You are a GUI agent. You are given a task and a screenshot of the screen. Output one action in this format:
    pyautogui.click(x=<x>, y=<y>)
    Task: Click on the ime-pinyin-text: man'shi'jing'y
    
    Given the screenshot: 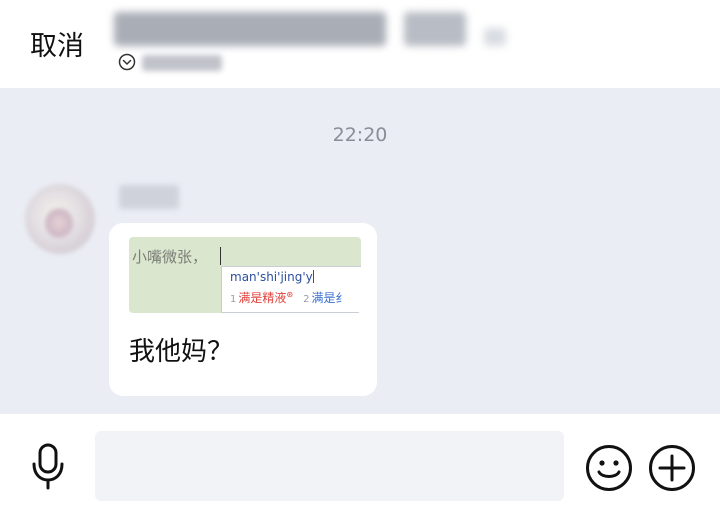 What is the action you would take?
    pyautogui.click(x=271, y=277)
    